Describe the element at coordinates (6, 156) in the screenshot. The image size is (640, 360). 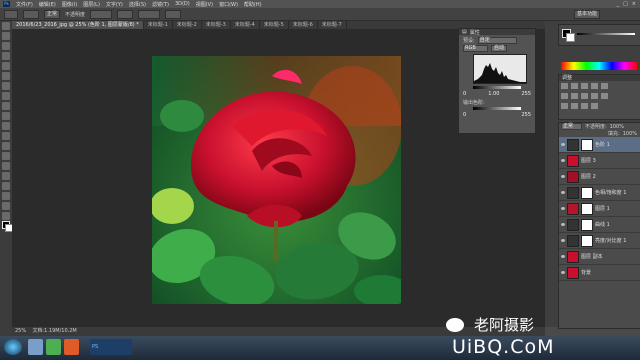
I see `dodge-tool-icon` at that location.